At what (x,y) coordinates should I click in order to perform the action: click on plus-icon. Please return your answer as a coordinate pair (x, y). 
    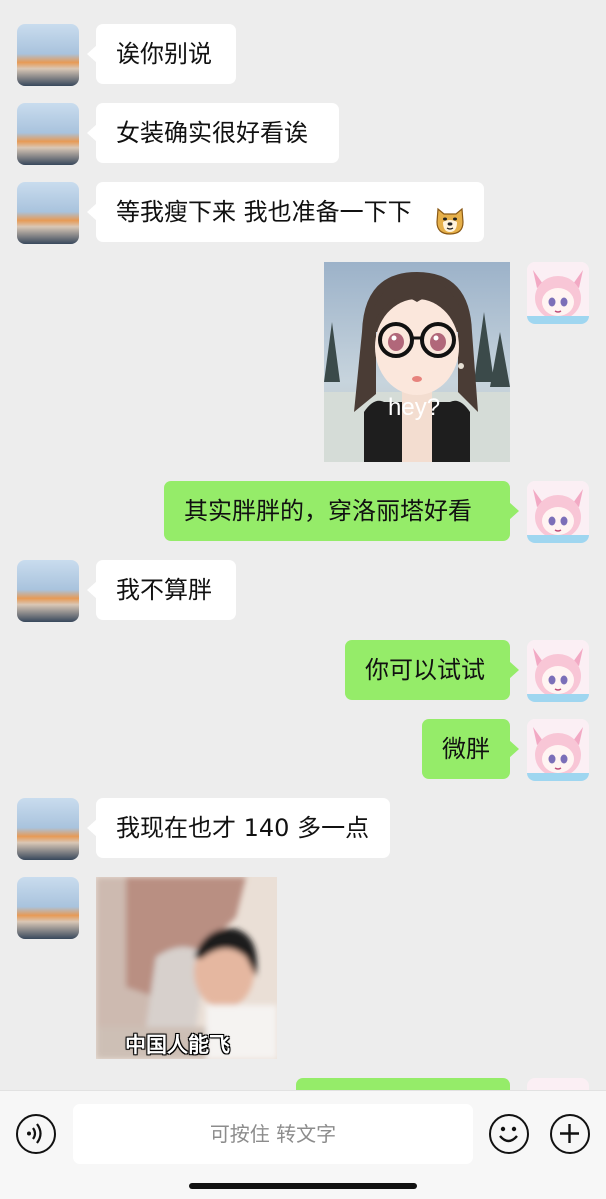
    Looking at the image, I should click on (570, 1134).